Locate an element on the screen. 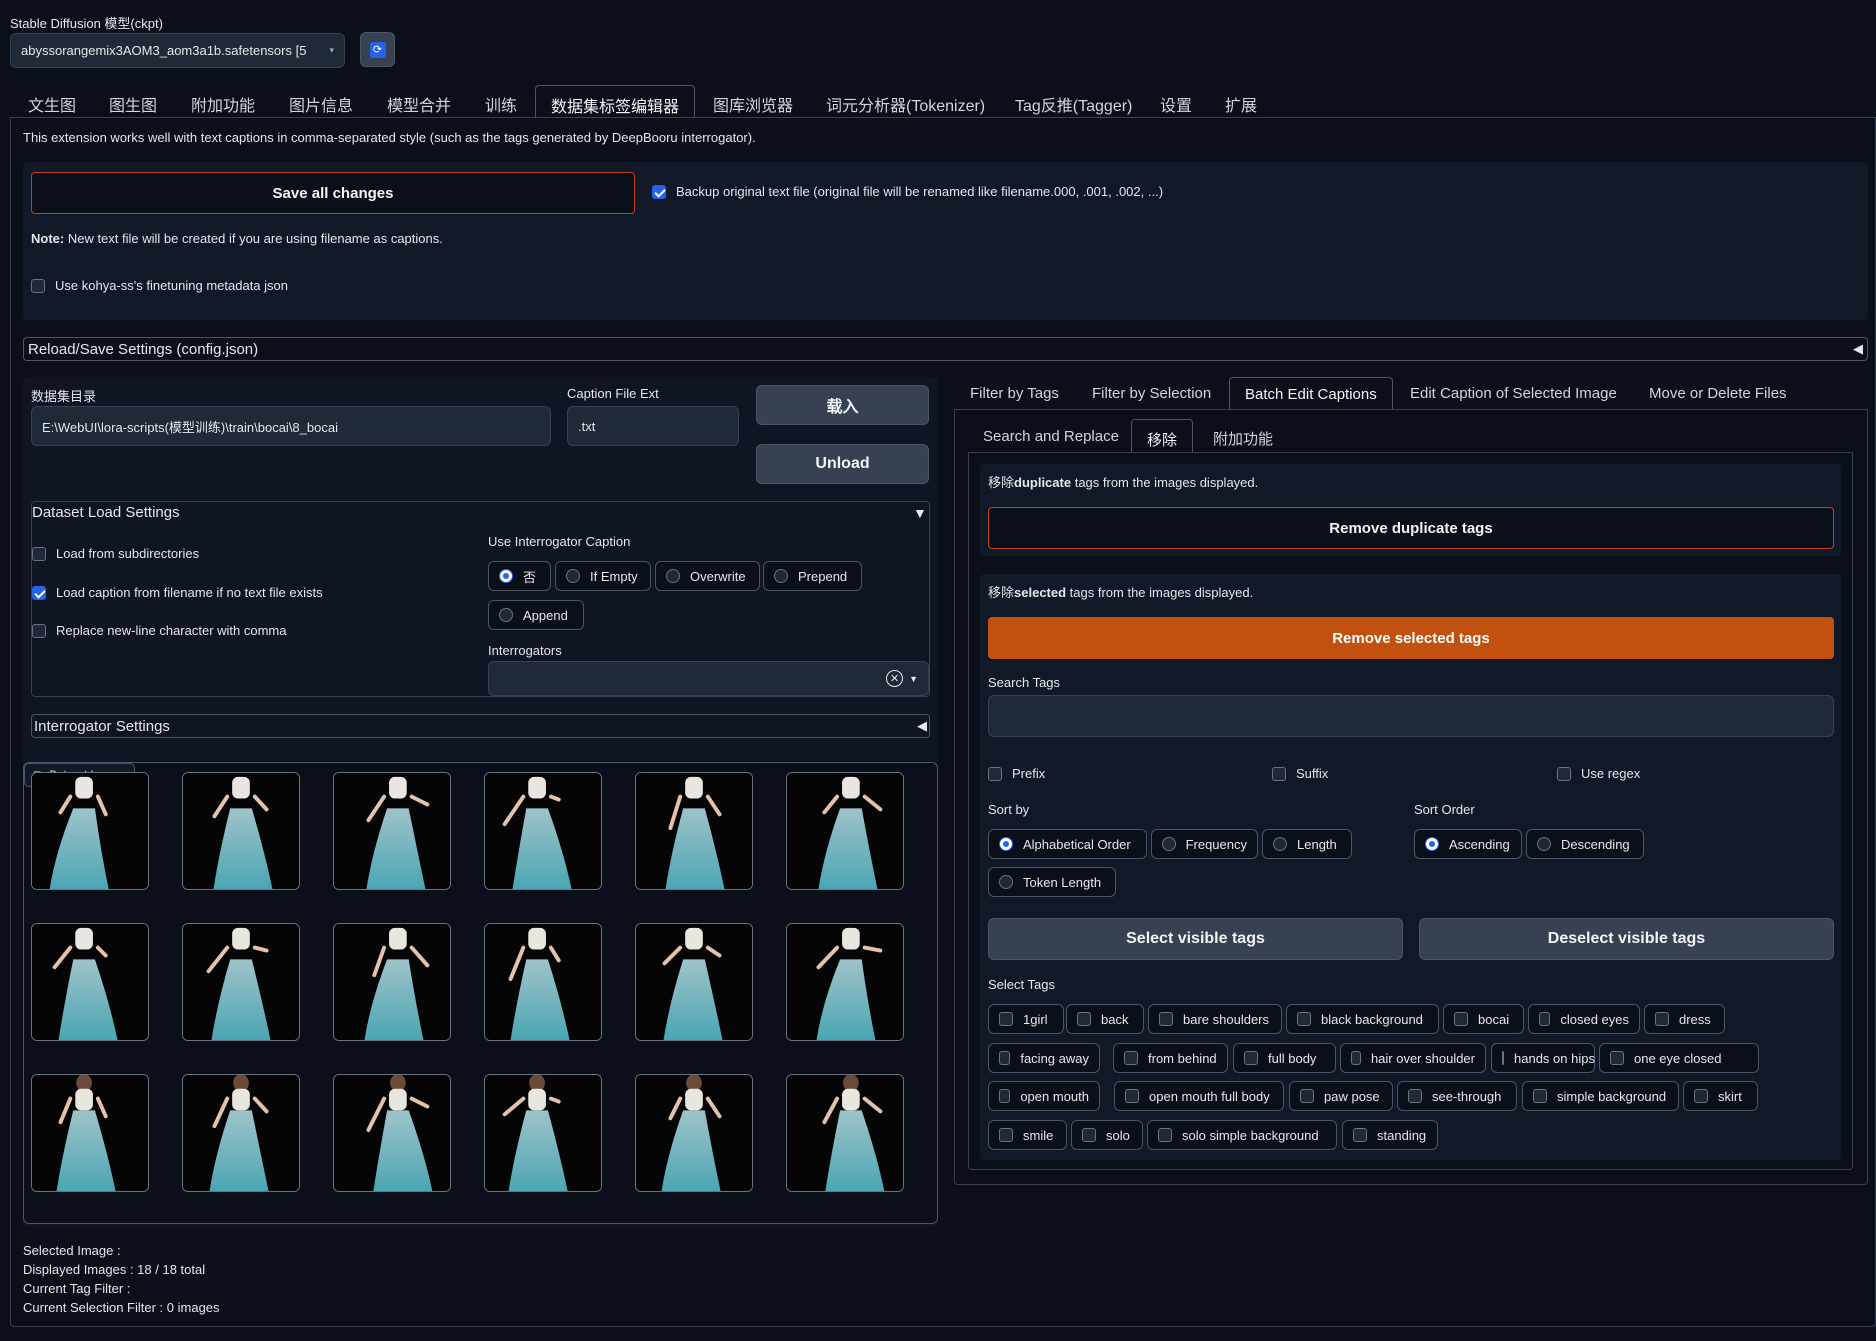 The image size is (1876, 1341). save-all-button: Save all changes is located at coordinates (333, 193).